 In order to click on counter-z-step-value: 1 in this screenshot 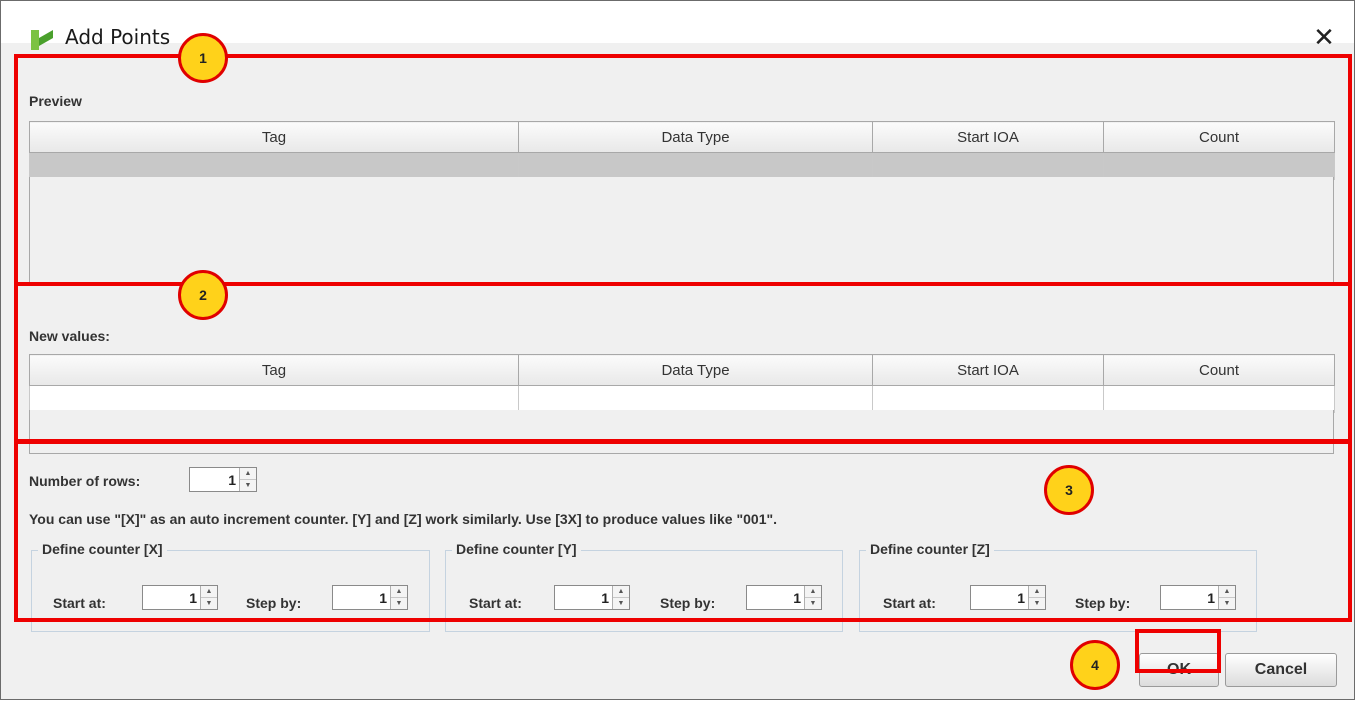, I will do `click(1211, 598)`.